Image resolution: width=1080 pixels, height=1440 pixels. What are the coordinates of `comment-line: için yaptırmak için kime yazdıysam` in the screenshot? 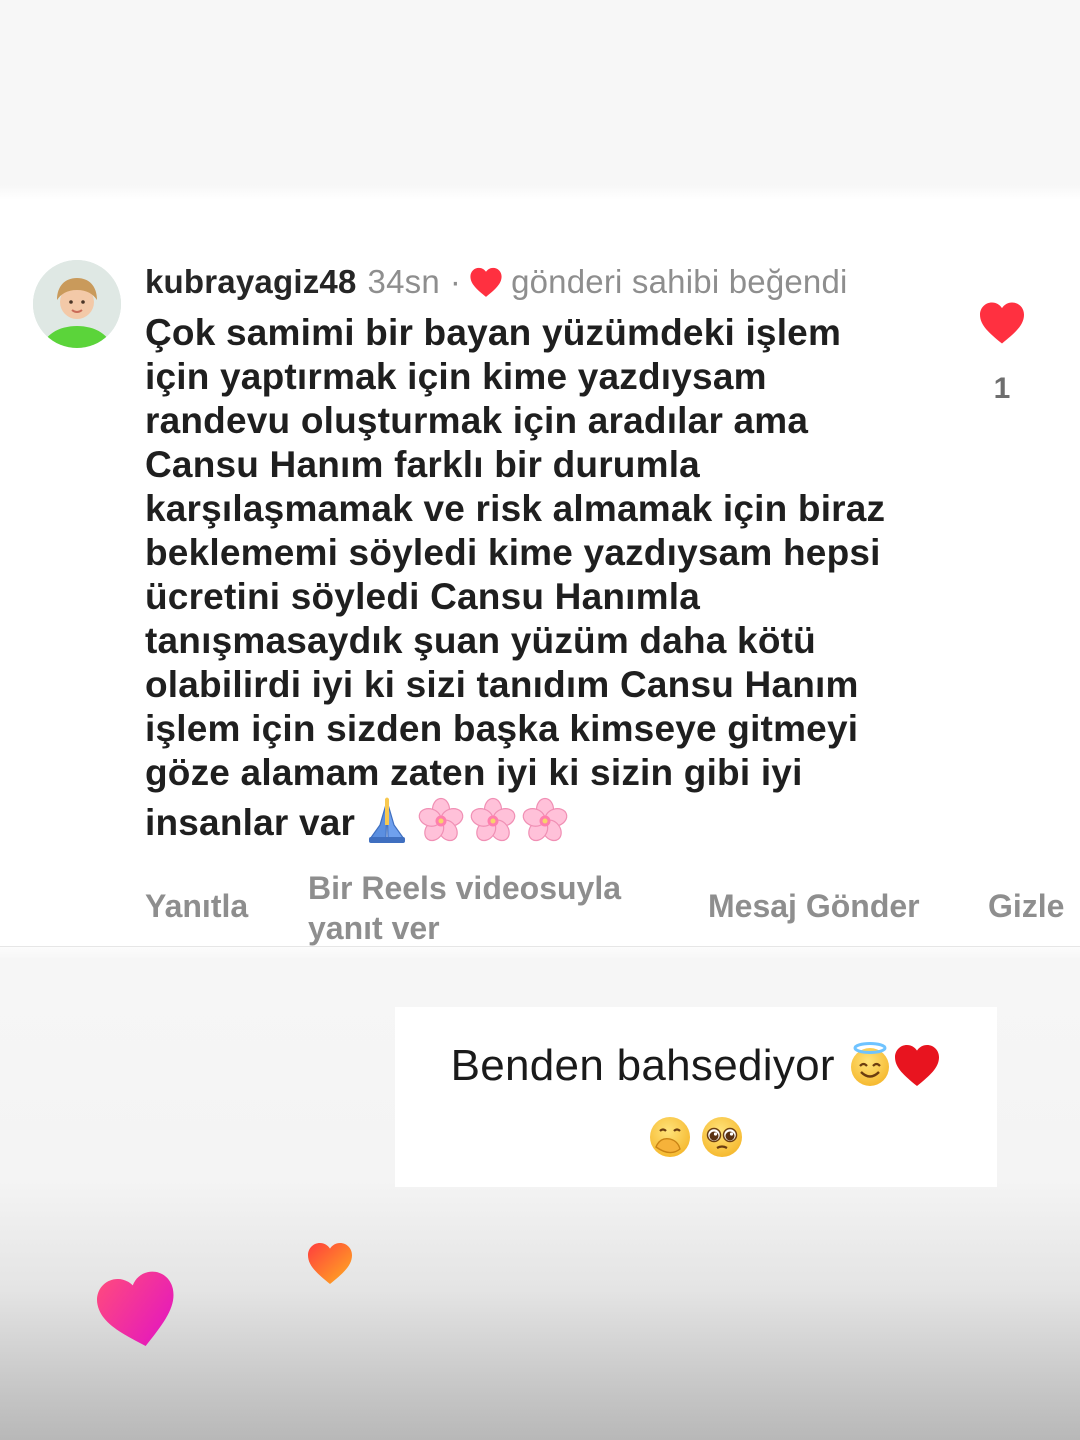 It's located at (456, 376).